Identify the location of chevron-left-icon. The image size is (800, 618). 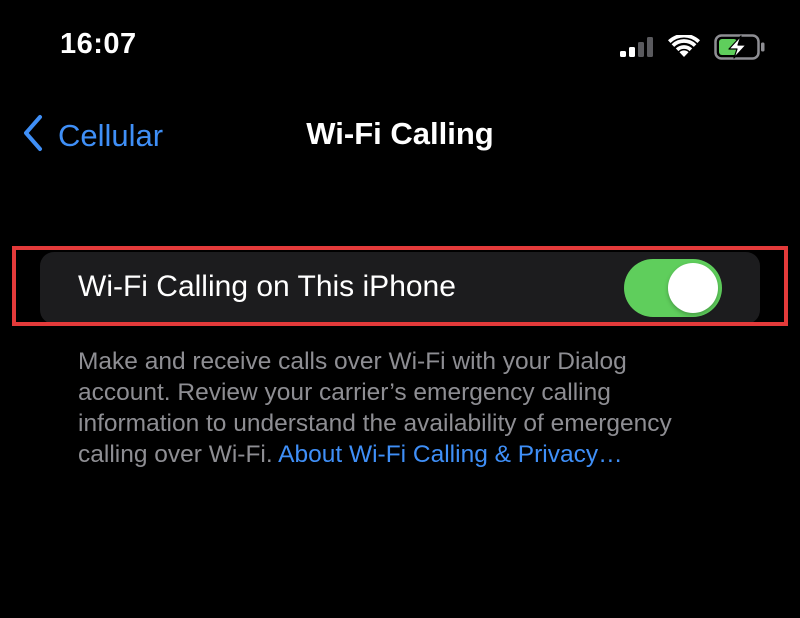
(33, 135).